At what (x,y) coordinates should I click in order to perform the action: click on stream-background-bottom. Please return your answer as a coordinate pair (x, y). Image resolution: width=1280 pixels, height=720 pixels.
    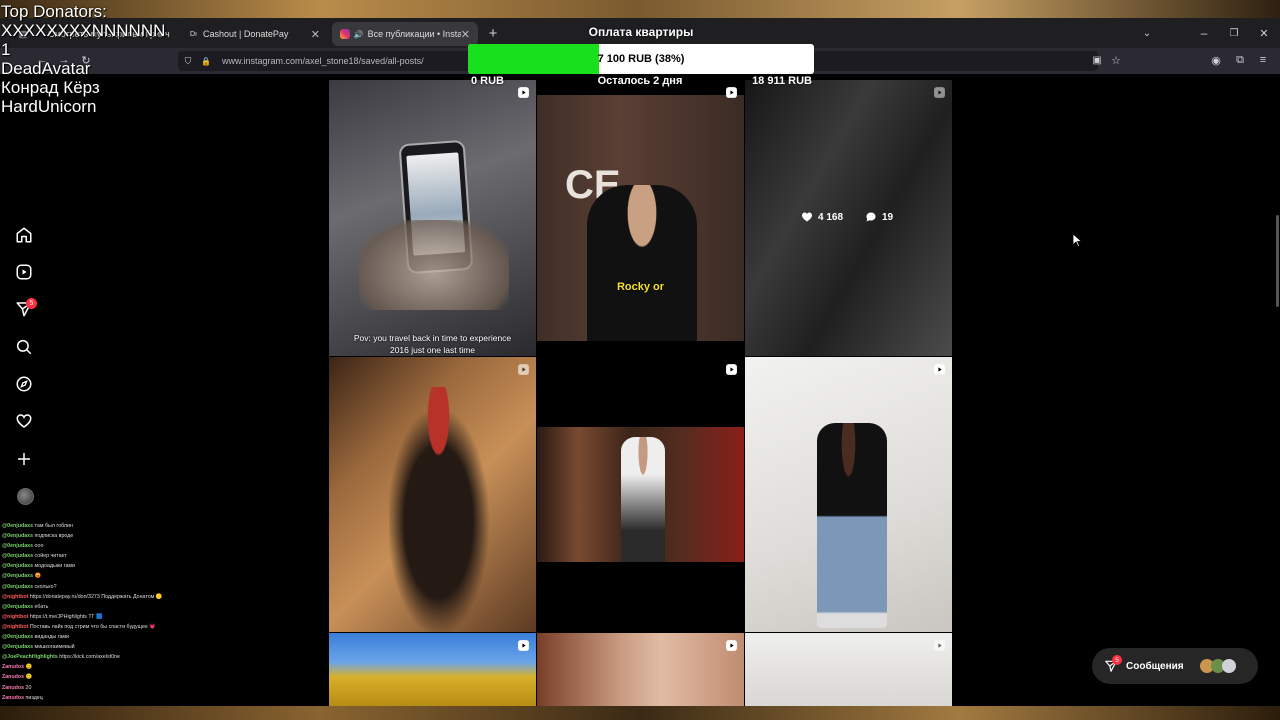
    Looking at the image, I should click on (640, 713).